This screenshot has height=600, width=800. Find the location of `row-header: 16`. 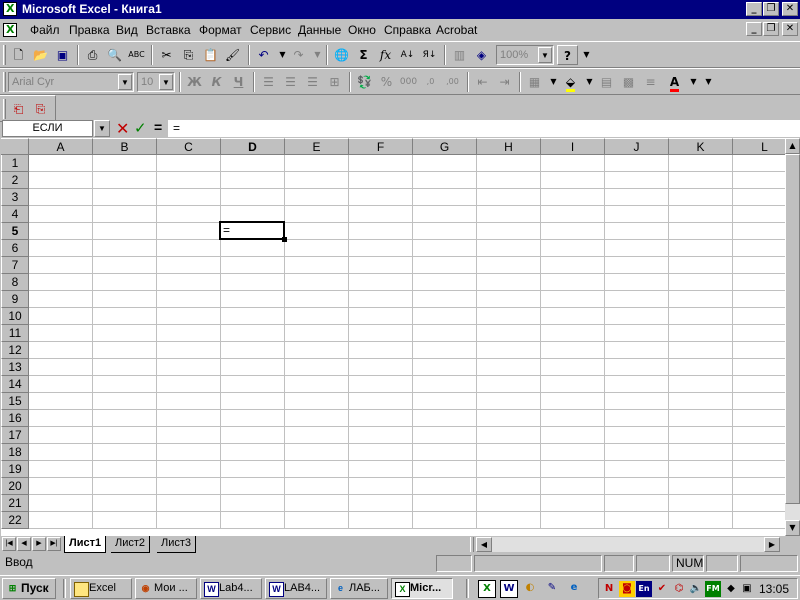

row-header: 16 is located at coordinates (15, 418).